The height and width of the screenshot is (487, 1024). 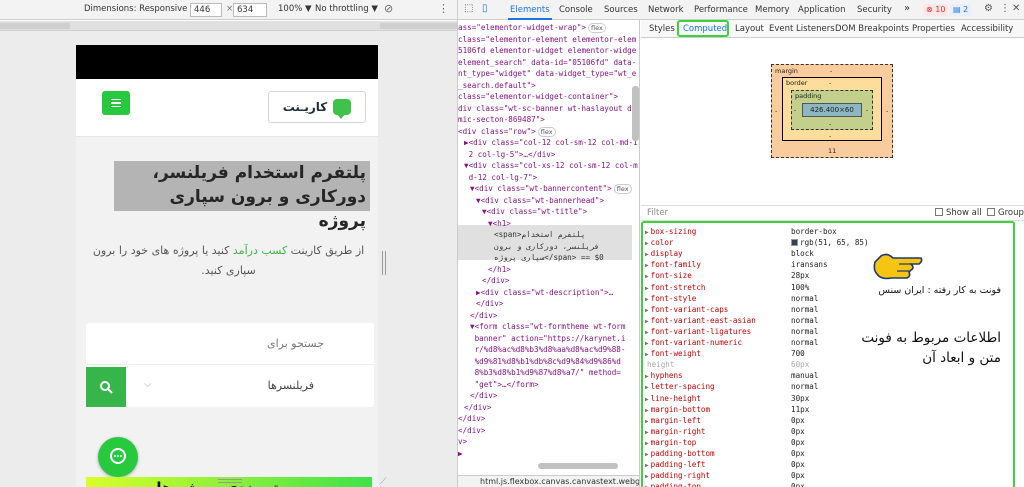 What do you see at coordinates (578, 466) in the screenshot?
I see `horizontal-scrollbar` at bounding box center [578, 466].